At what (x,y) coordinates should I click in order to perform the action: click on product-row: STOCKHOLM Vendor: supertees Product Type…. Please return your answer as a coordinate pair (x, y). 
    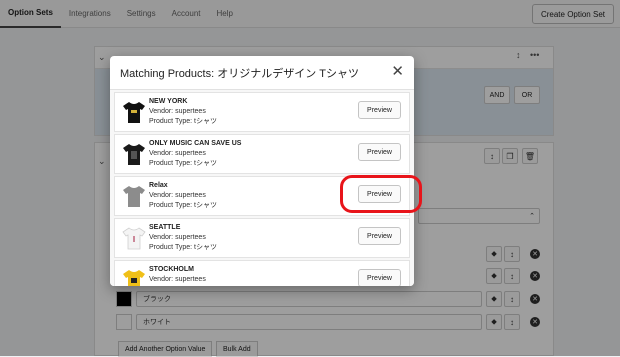
    Looking at the image, I should click on (262, 273).